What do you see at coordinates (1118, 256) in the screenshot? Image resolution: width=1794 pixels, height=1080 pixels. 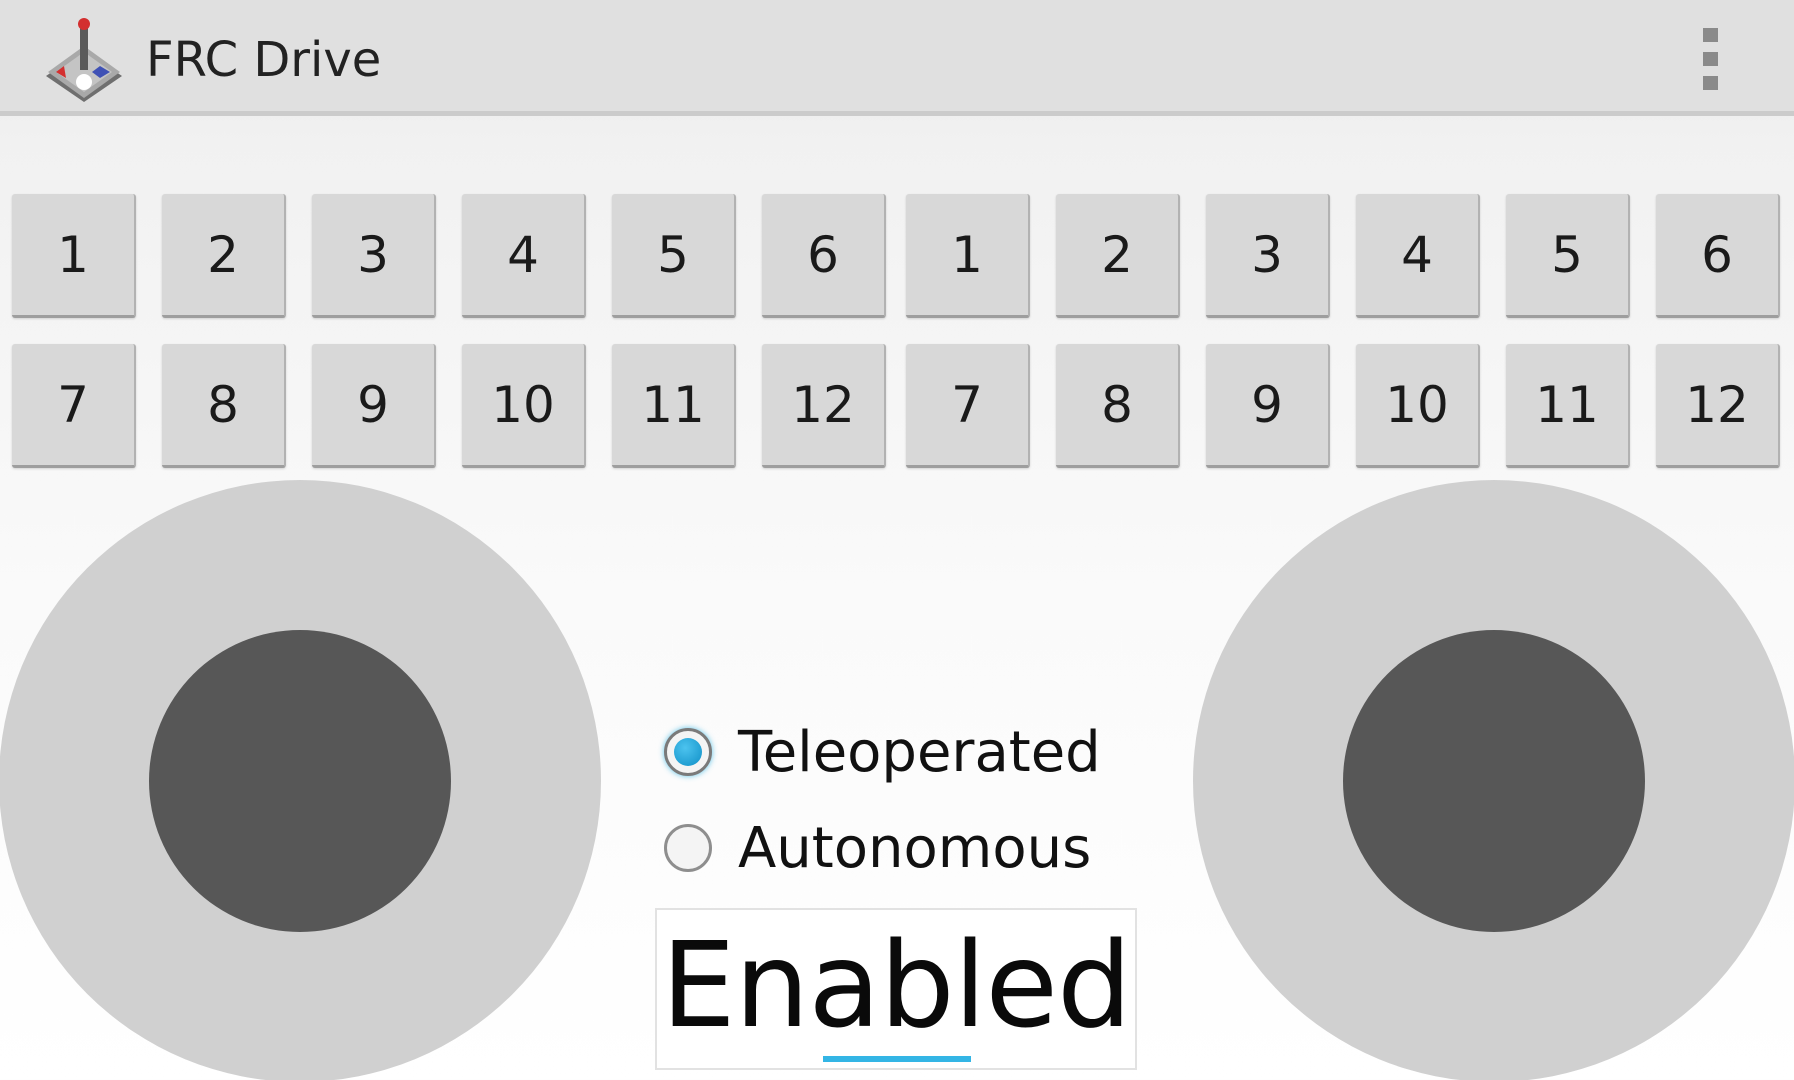 I see `right-button-2: 2` at bounding box center [1118, 256].